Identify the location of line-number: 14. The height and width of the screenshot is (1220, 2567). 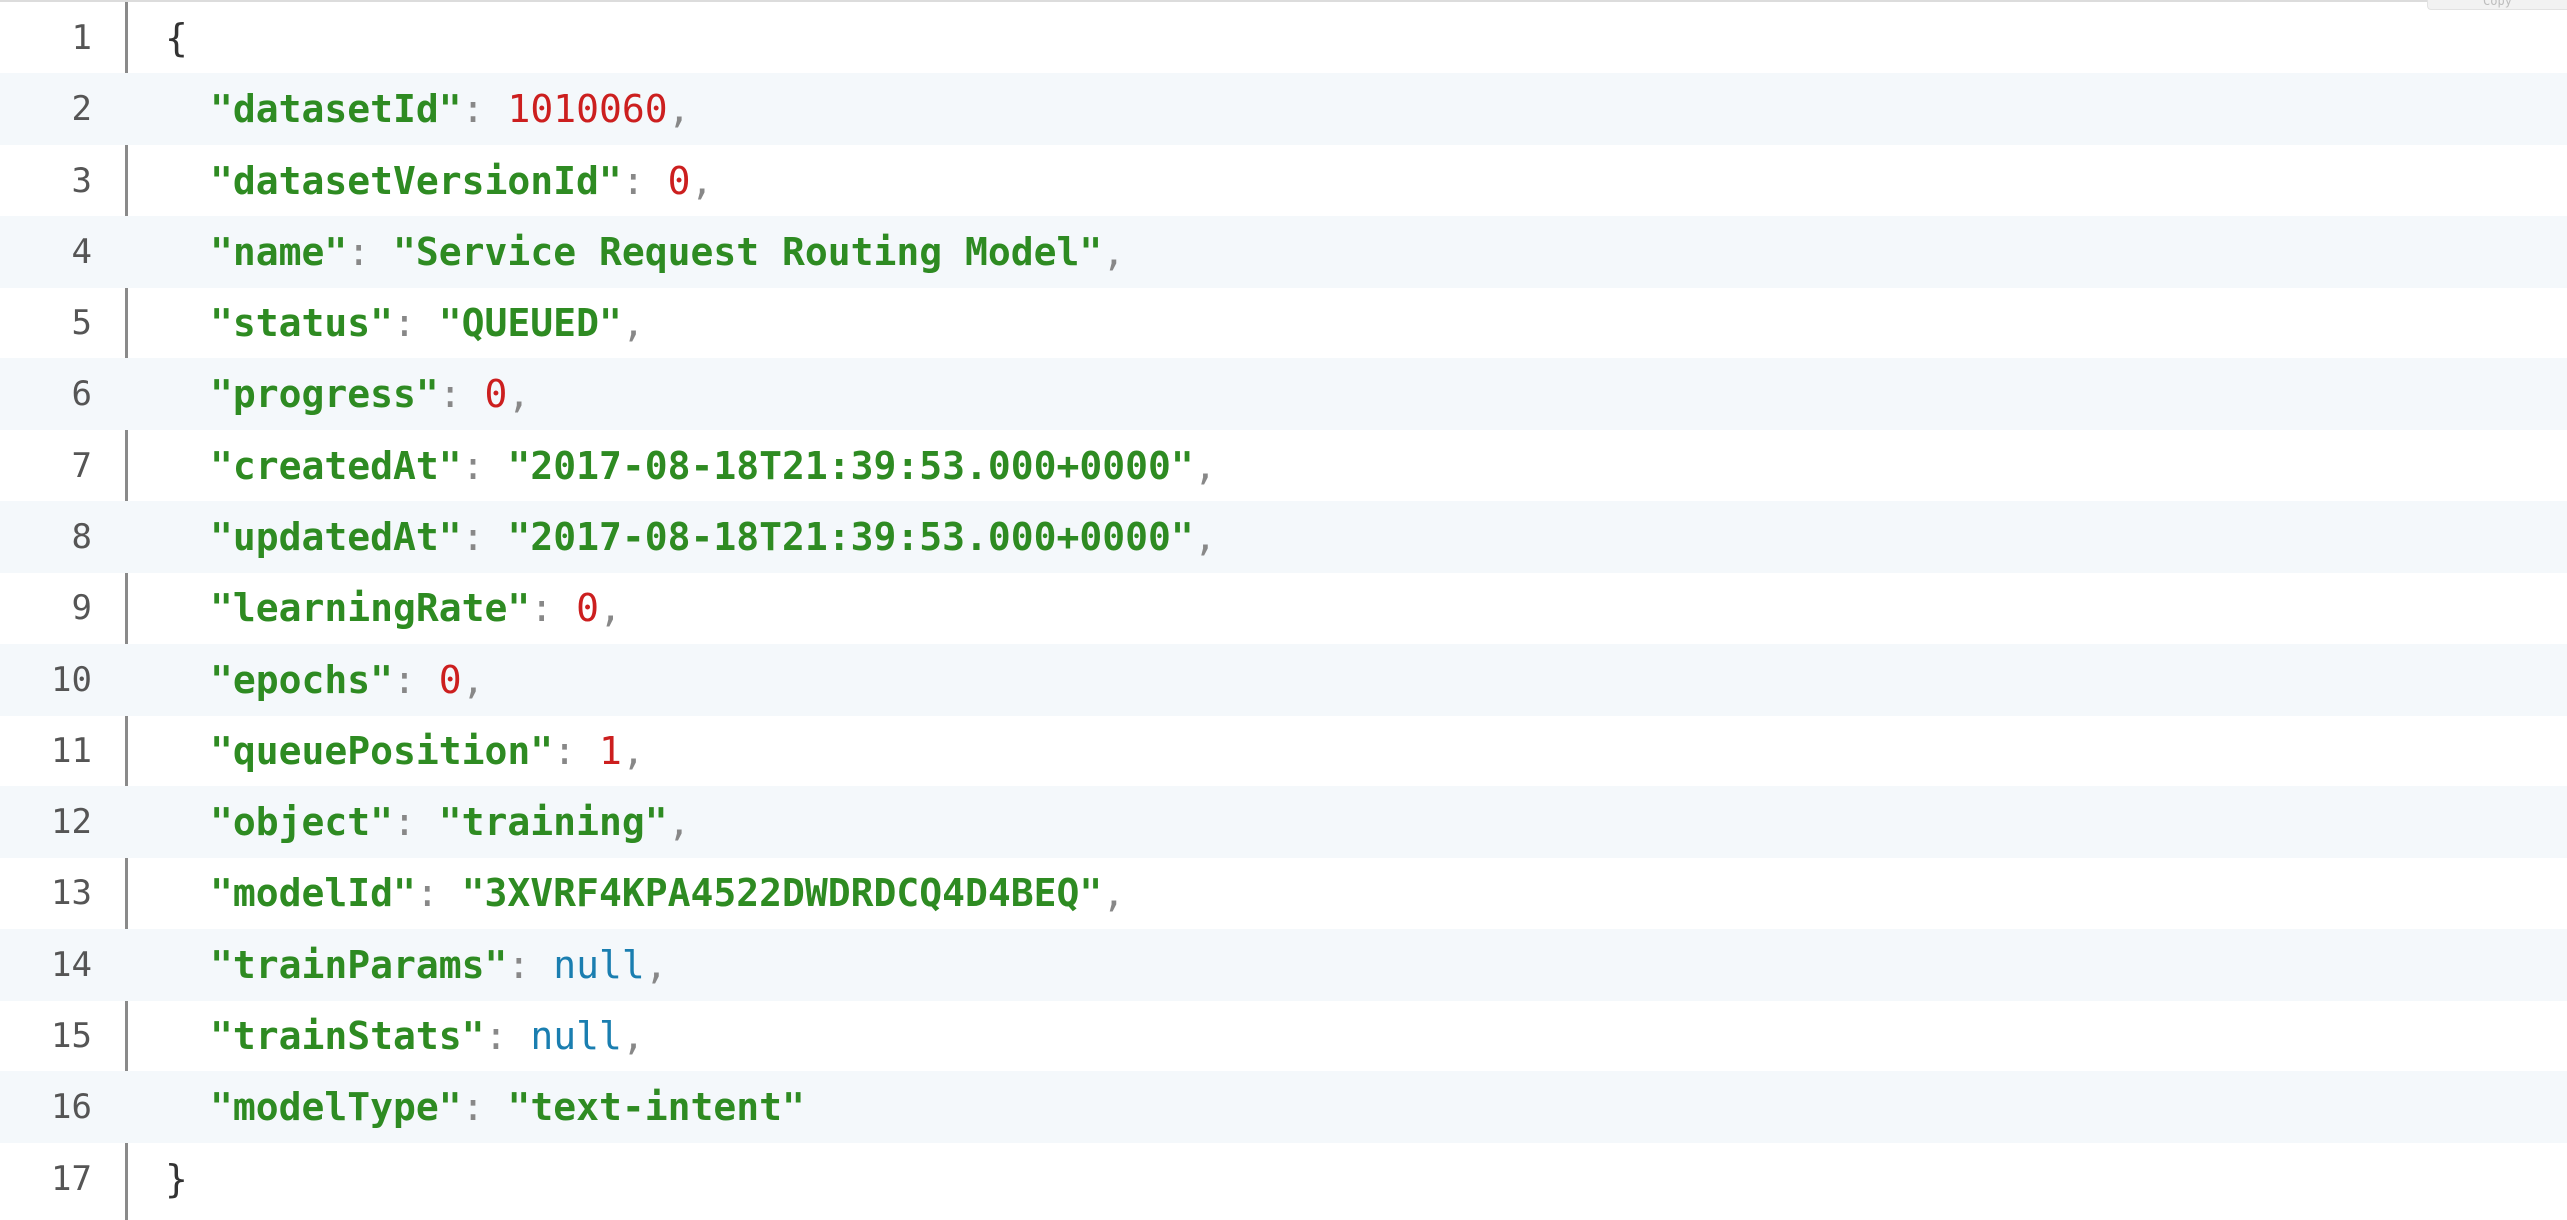
(71, 965).